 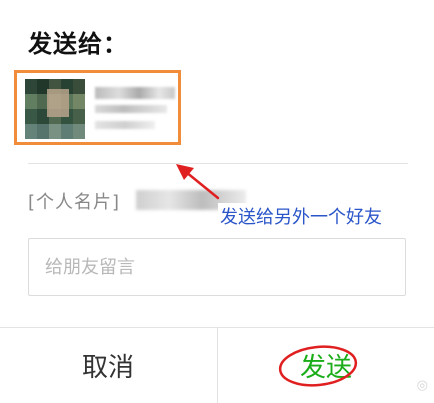 What do you see at coordinates (326, 365) in the screenshot?
I see `send-button: 发送` at bounding box center [326, 365].